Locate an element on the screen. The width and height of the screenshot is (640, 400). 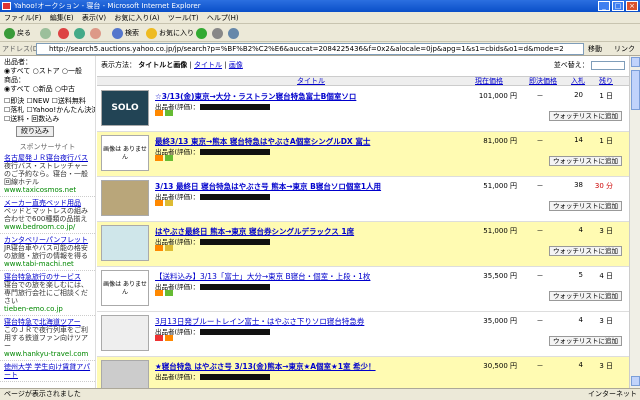
back-button: 戻る is located at coordinates (17, 33).